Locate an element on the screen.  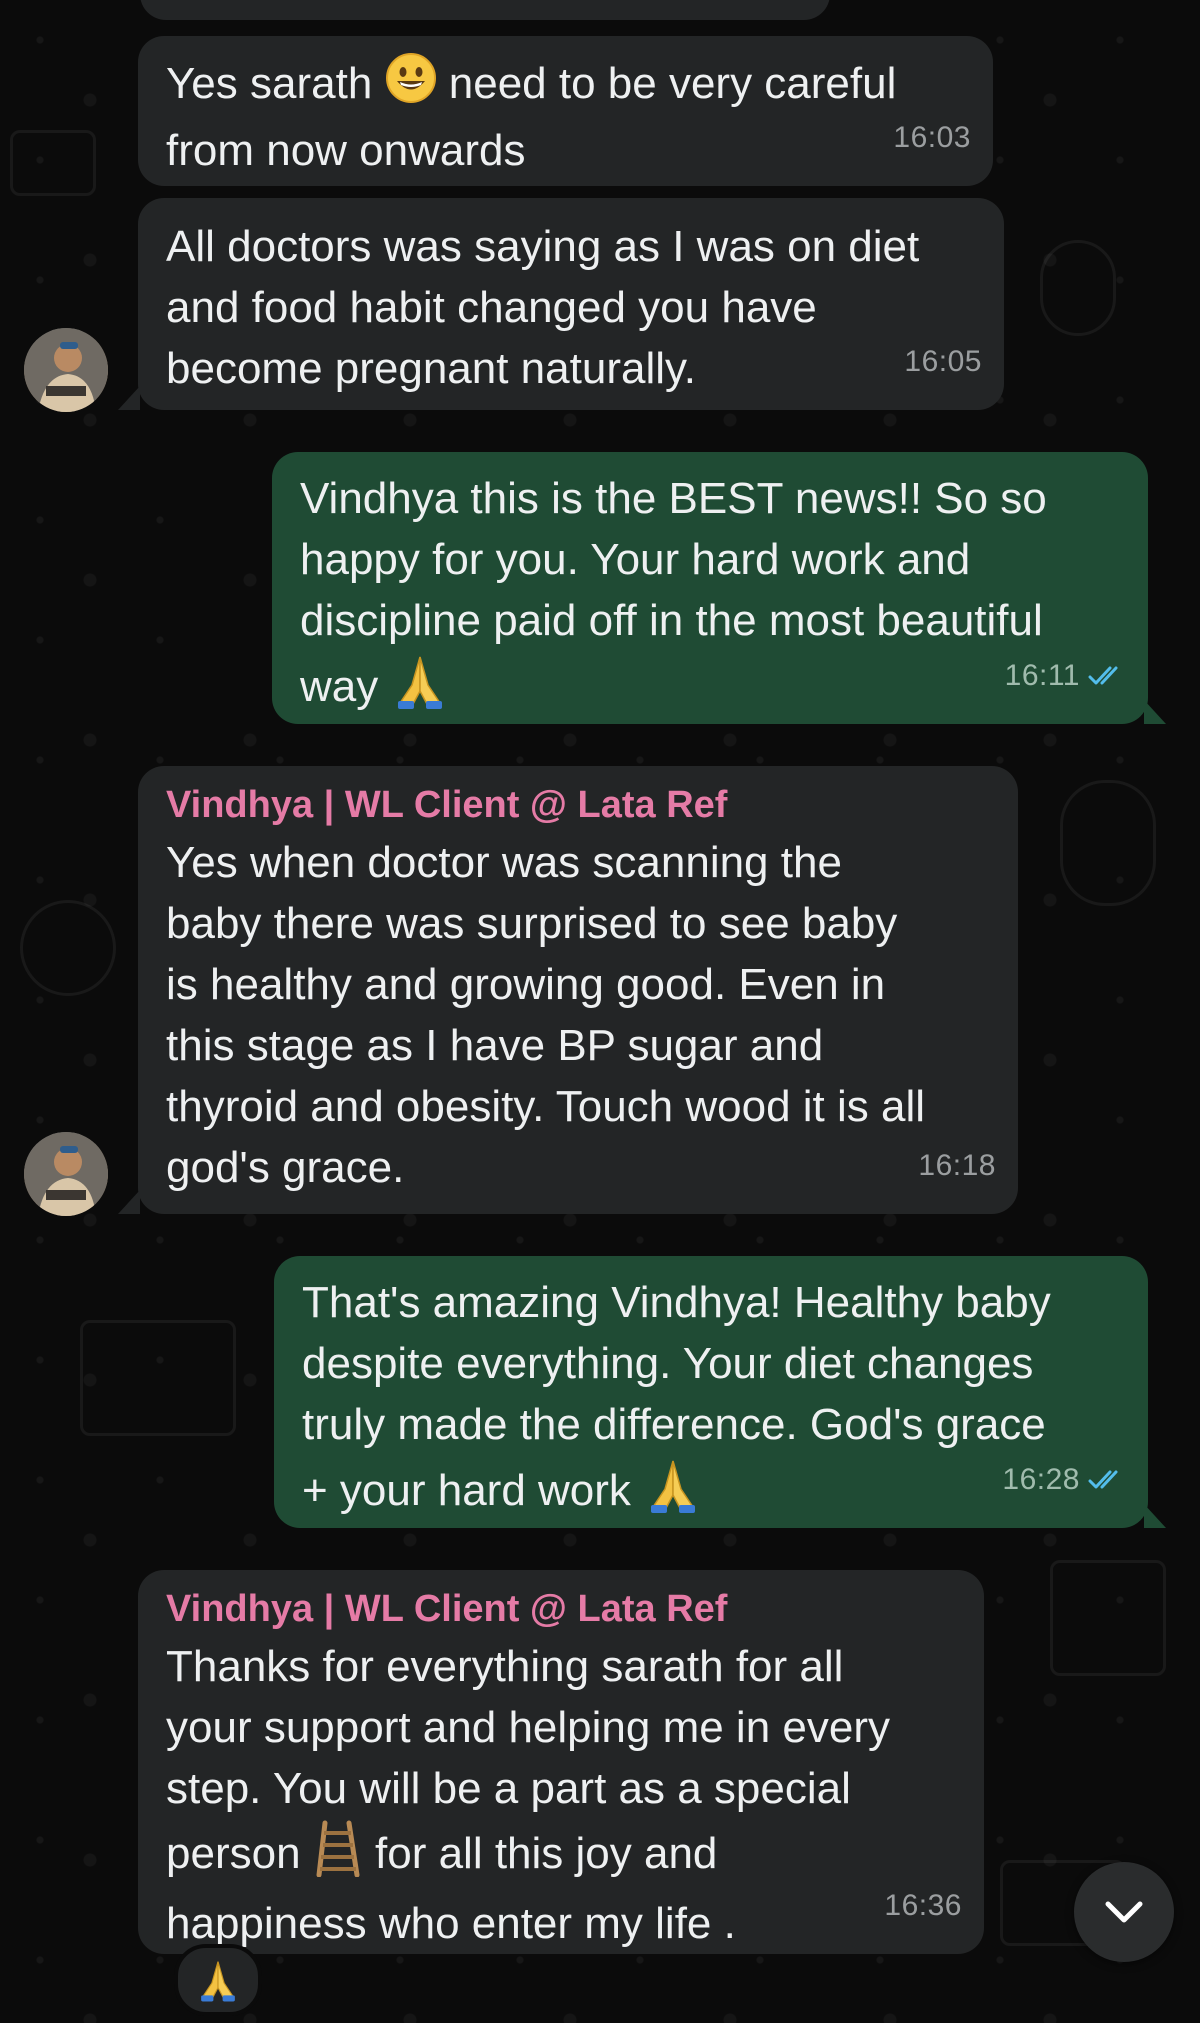
message-bubble-incoming is located at coordinates (485, 10).